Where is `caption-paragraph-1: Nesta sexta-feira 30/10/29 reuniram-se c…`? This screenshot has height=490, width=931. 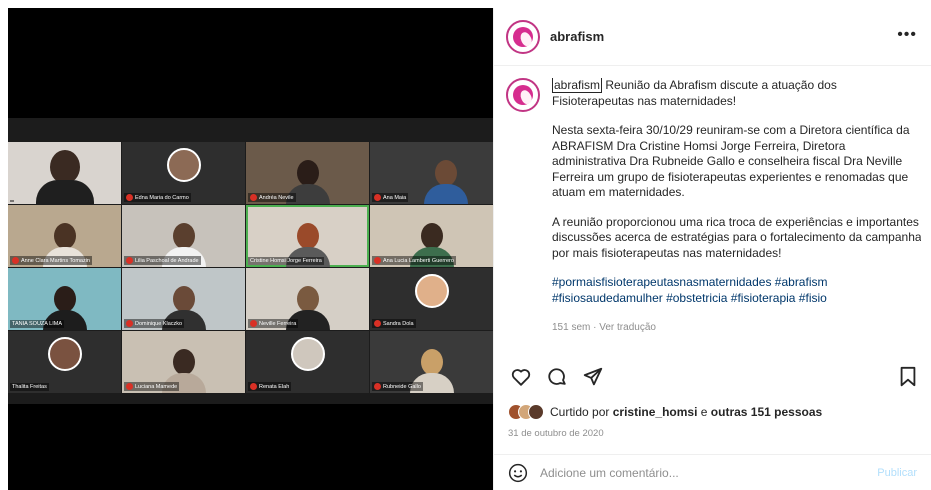 caption-paragraph-1: Nesta sexta-feira 30/10/29 reuniram-se c… is located at coordinates (731, 161).